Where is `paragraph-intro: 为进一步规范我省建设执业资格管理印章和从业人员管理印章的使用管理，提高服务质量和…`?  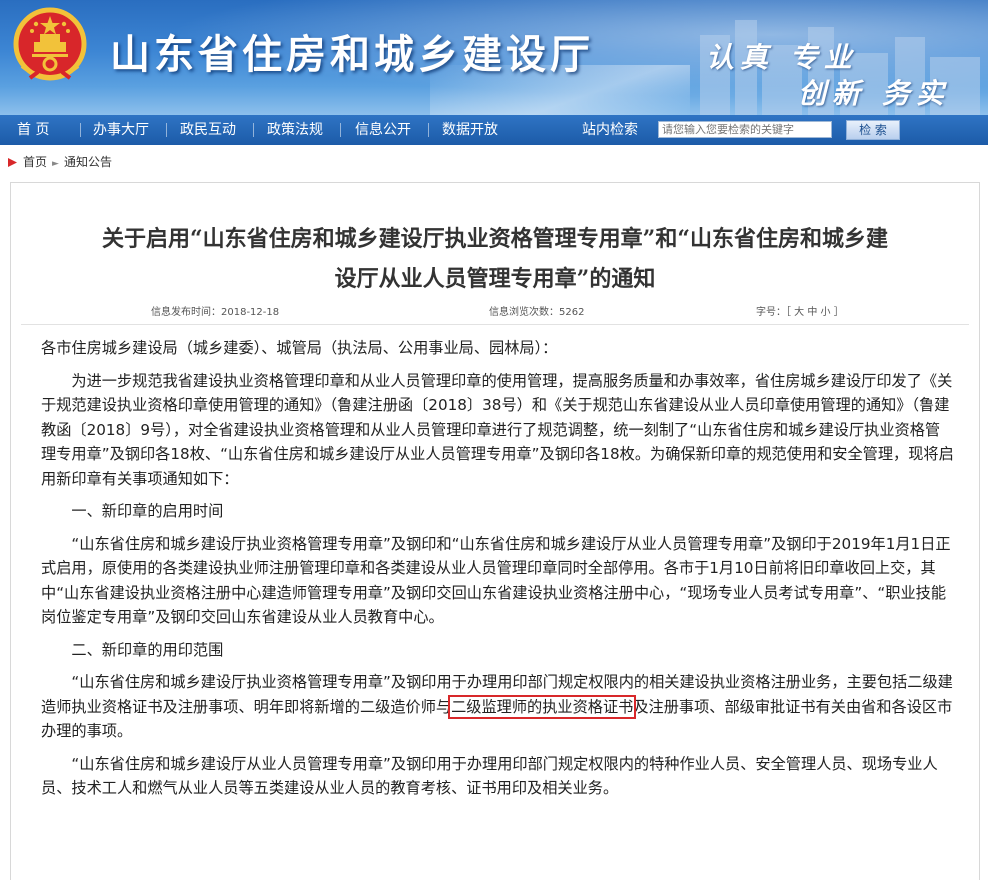
paragraph-intro: 为进一步规范我省建设执业资格管理印章和从业人员管理印章的使用管理，提高服务质量和… is located at coordinates (497, 429).